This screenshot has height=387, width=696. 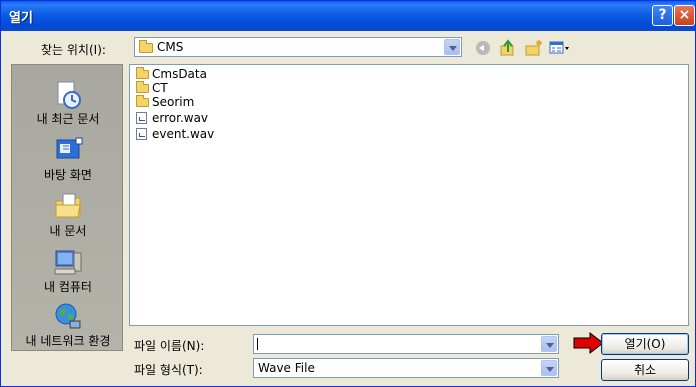 I want to click on new-folder-button, so click(x=534, y=48).